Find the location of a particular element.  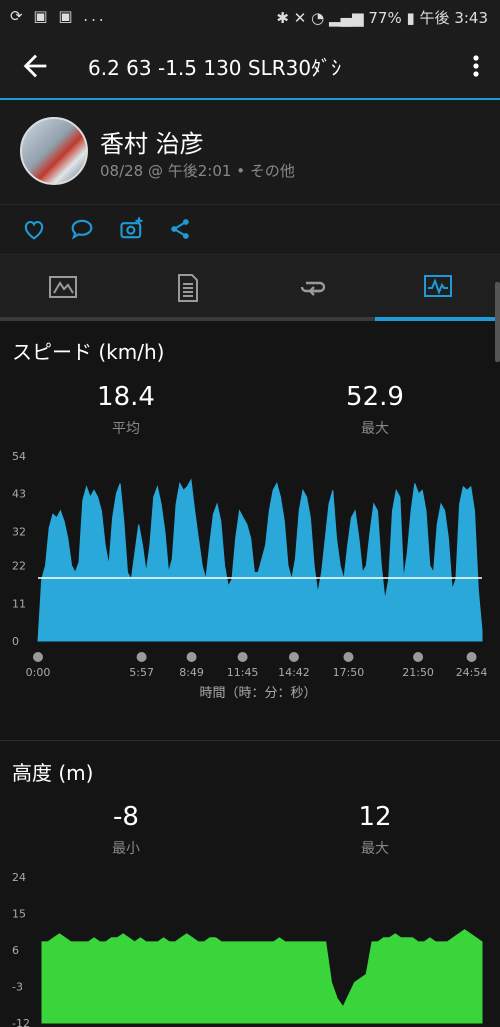

chart1-ytick-label: -3 is located at coordinates (17, 987).